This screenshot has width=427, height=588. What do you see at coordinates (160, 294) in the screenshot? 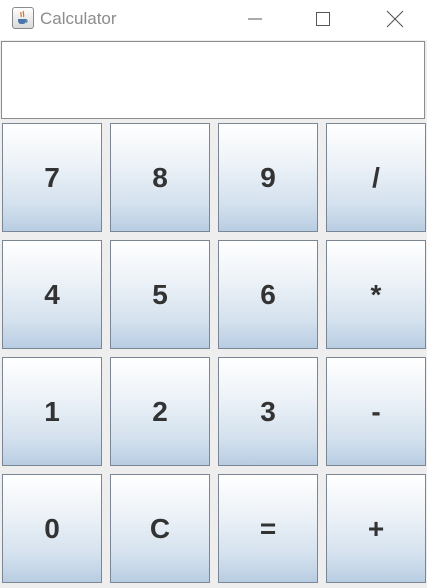
I see `key-5: 5` at bounding box center [160, 294].